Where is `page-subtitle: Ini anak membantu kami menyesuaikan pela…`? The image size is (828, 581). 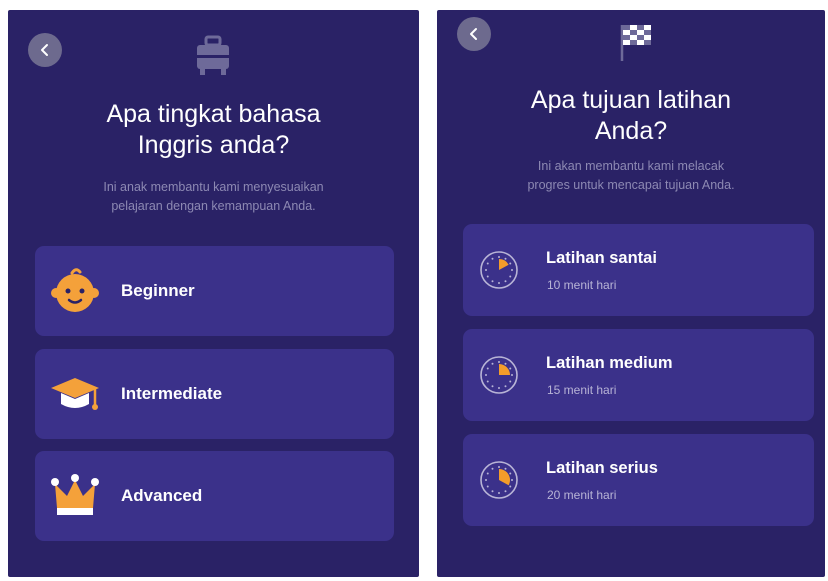
page-subtitle: Ini anak membantu kami menyesuaikan pela… is located at coordinates (213, 196).